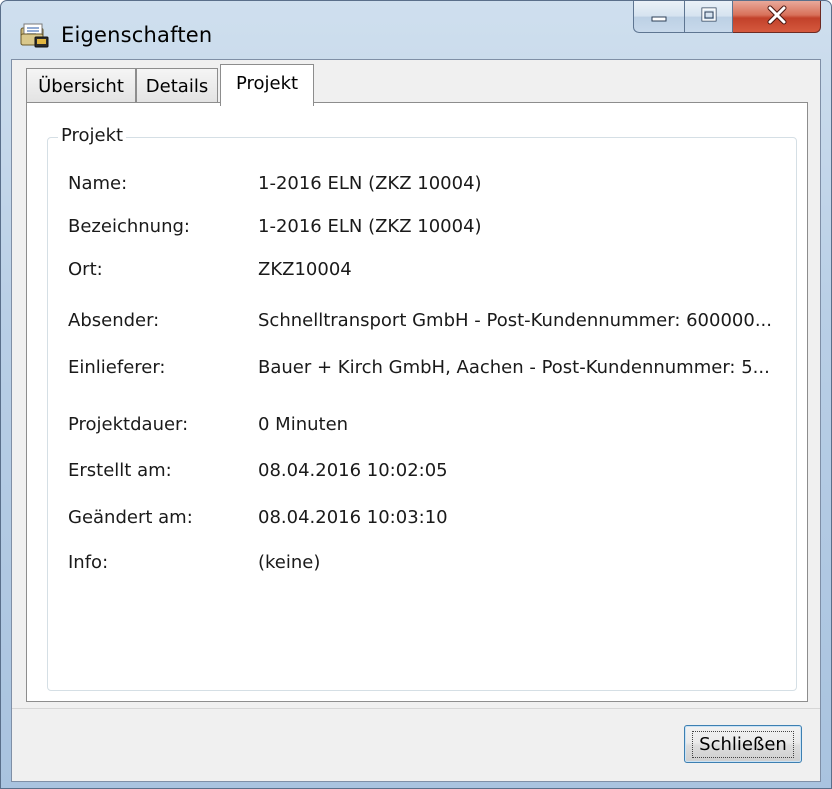 The image size is (832, 789). What do you see at coordinates (137, 35) in the screenshot?
I see `window-title: Eigenschaften` at bounding box center [137, 35].